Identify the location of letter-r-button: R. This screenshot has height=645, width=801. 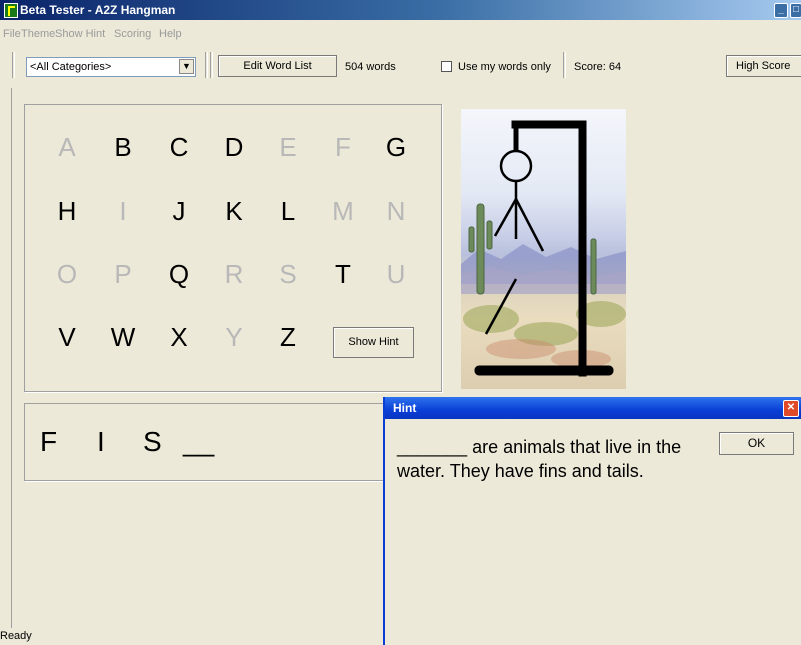
(234, 274).